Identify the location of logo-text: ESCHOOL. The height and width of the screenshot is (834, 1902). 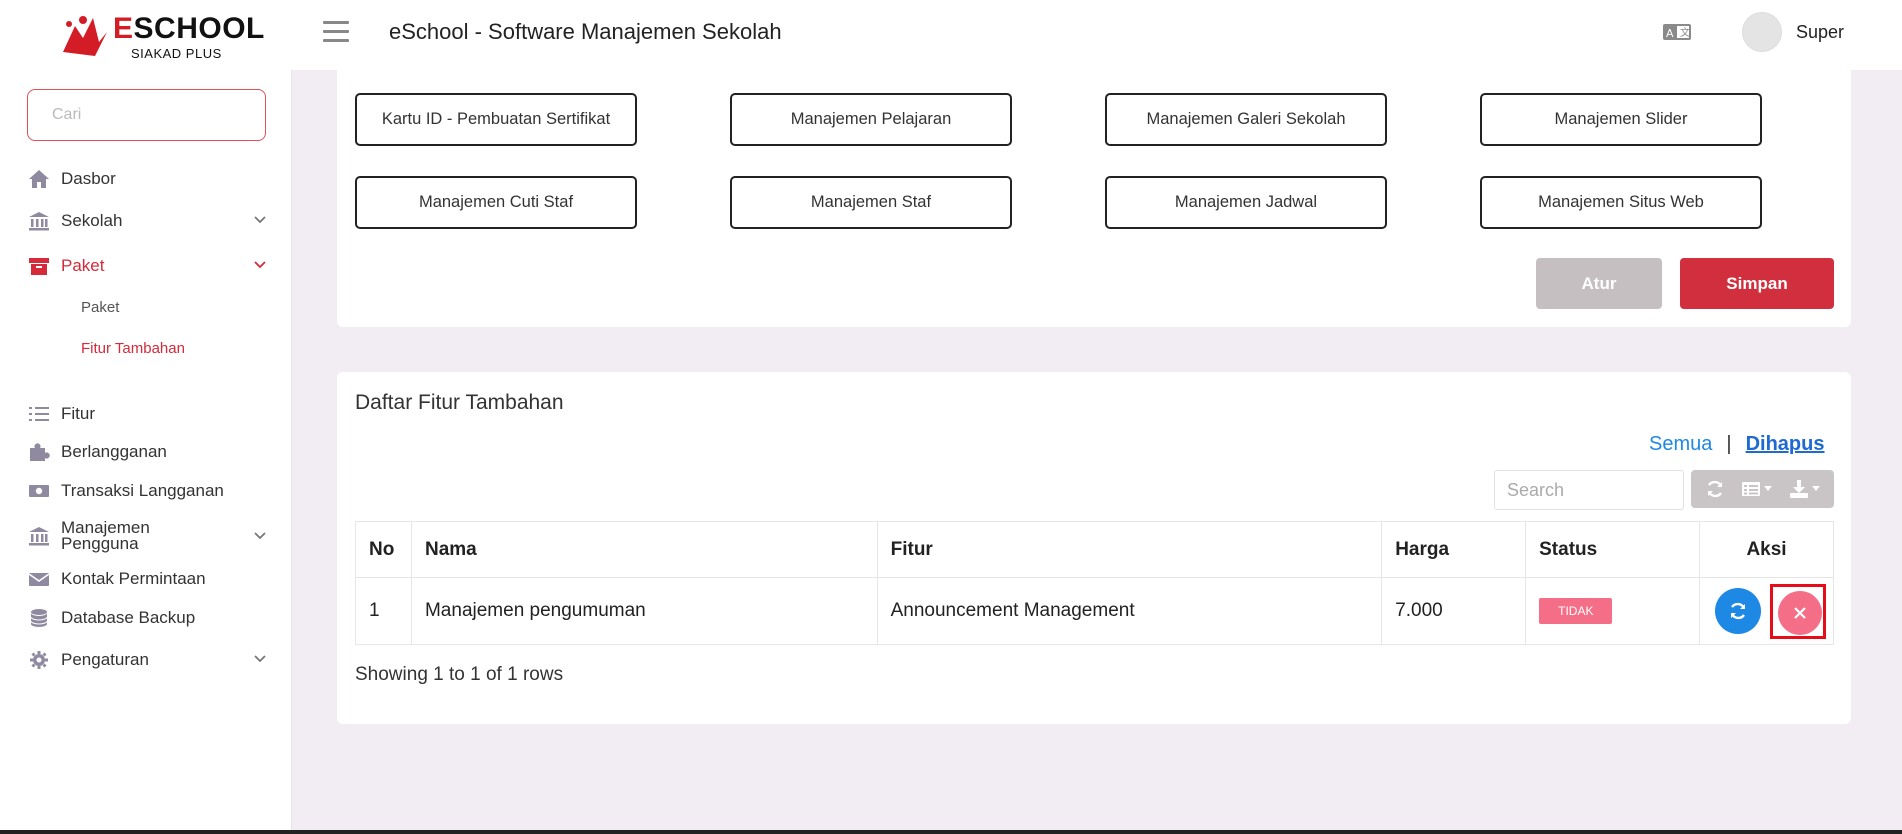
(189, 28).